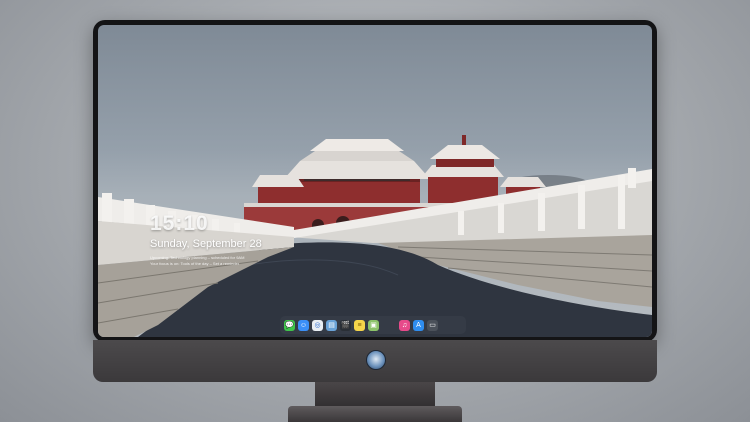 This screenshot has height=422, width=750. Describe the element at coordinates (432, 325) in the screenshot. I see `screen-icon: ▭` at that location.